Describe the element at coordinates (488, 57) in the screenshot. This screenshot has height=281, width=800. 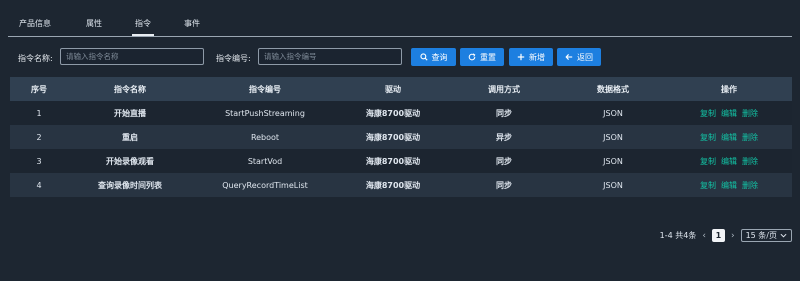
I see `reset-button-label: 重置` at that location.